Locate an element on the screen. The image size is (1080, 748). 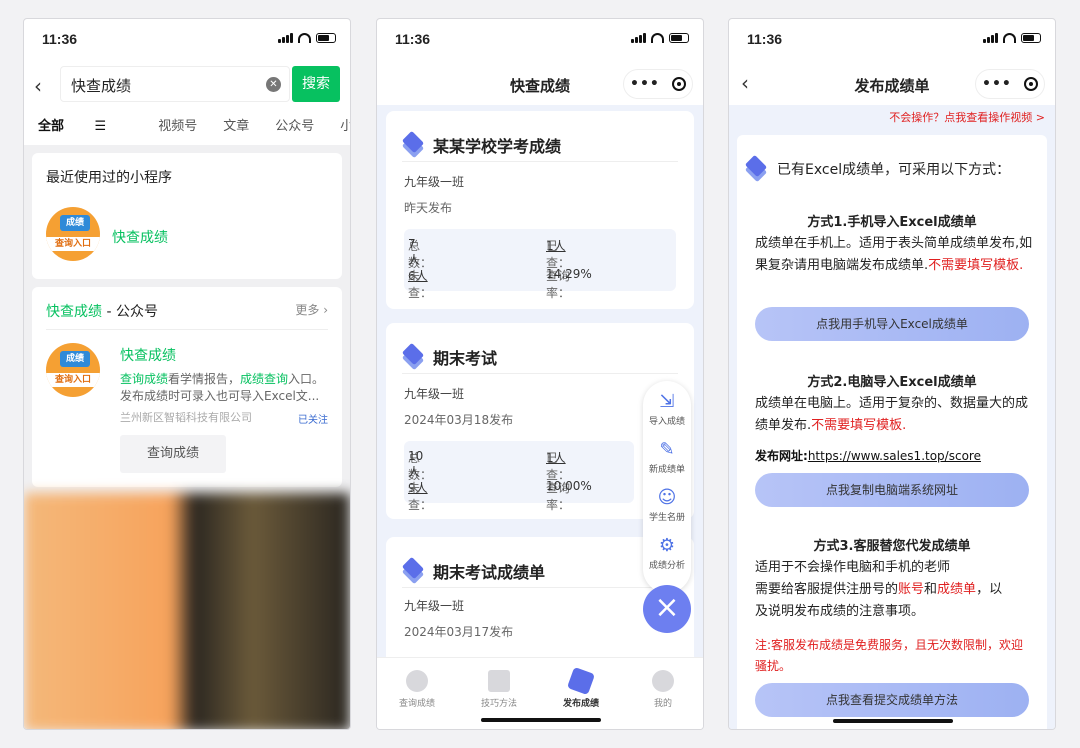
tab-mini-programs: 小程序 is located at coordinates (345, 124).